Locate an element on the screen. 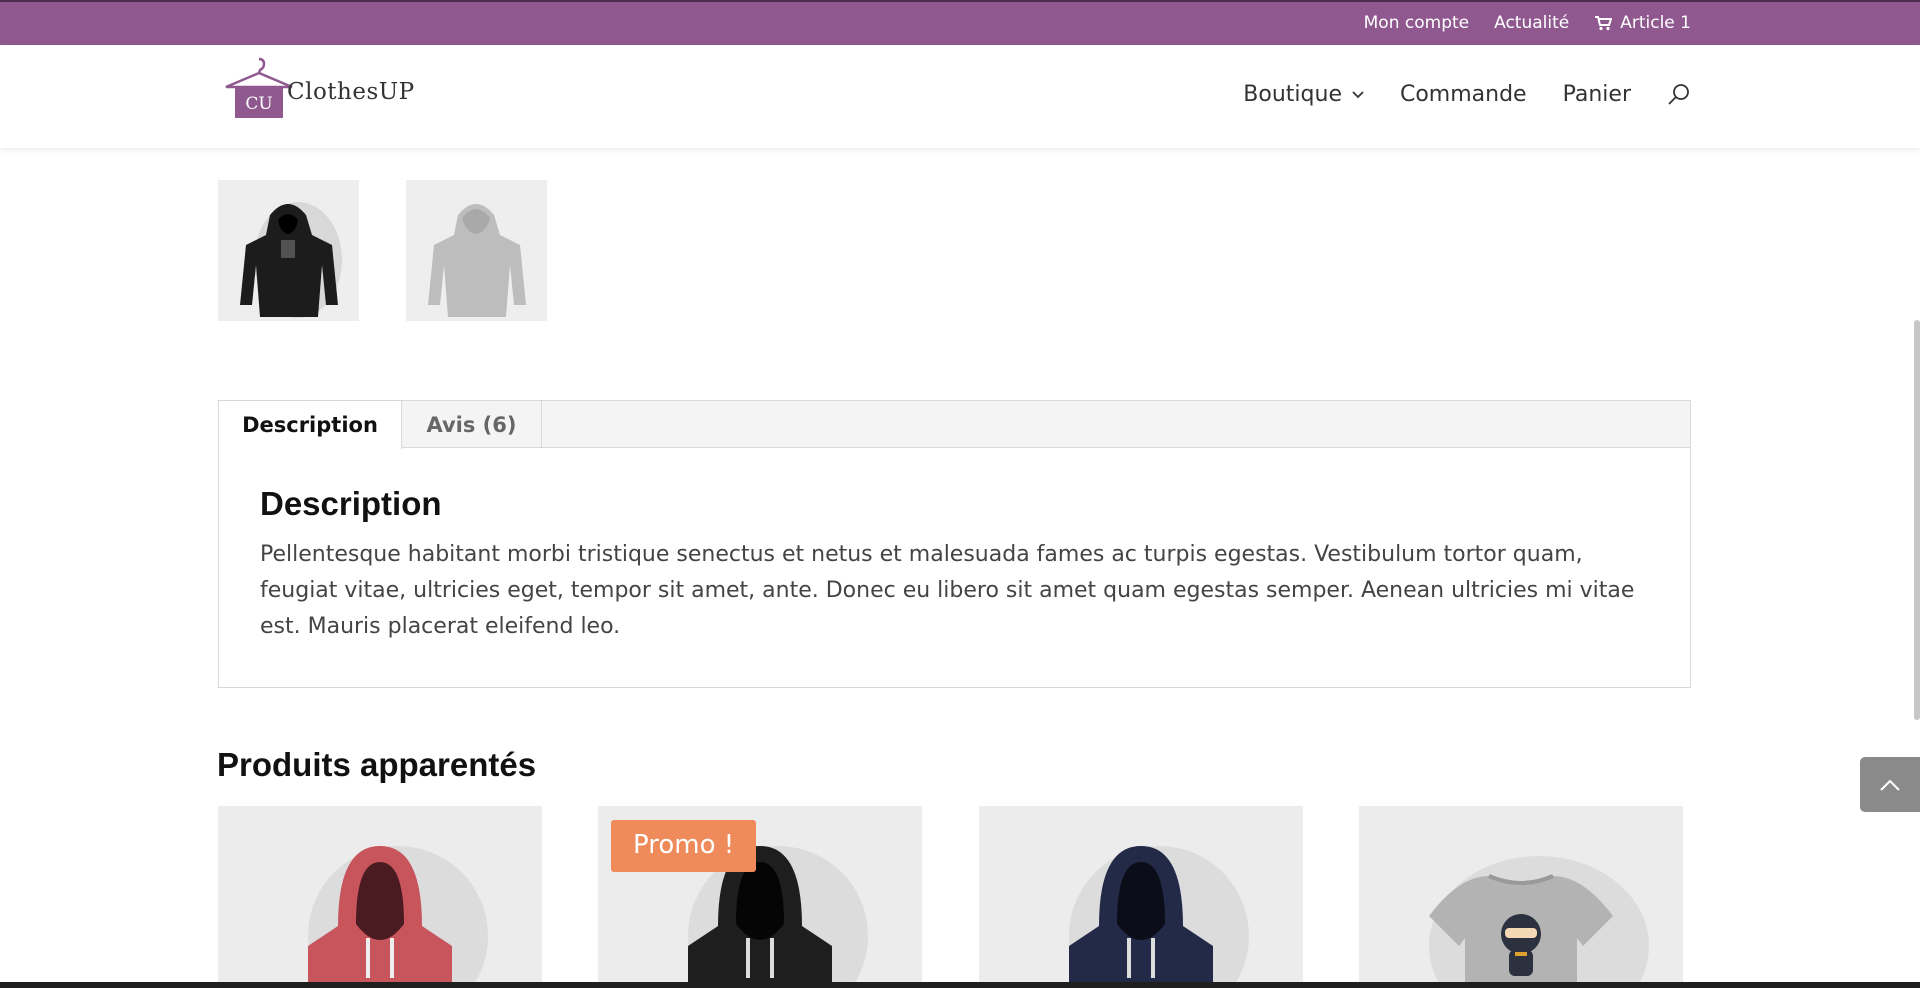 The height and width of the screenshot is (988, 1920). hoodie-red-image is located at coordinates (398, 914).